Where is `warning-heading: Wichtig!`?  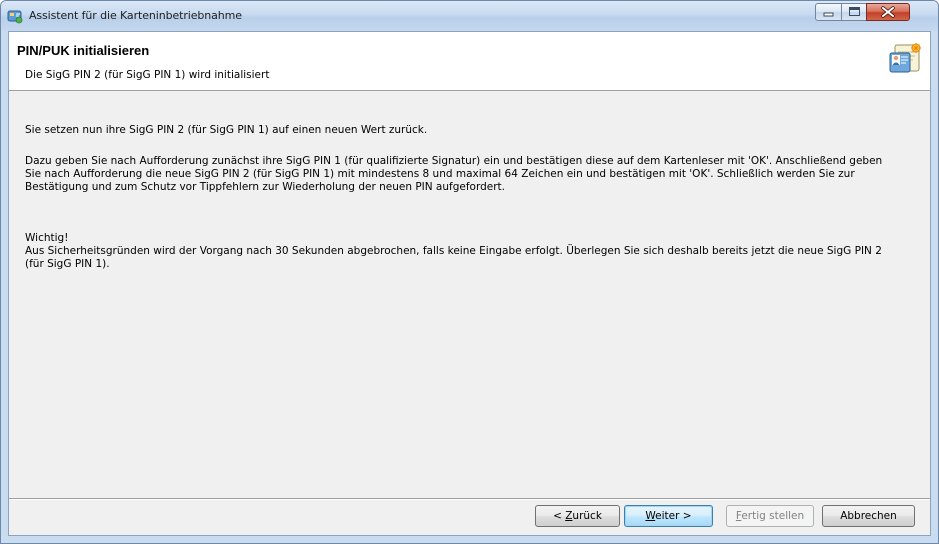 warning-heading: Wichtig! is located at coordinates (47, 238).